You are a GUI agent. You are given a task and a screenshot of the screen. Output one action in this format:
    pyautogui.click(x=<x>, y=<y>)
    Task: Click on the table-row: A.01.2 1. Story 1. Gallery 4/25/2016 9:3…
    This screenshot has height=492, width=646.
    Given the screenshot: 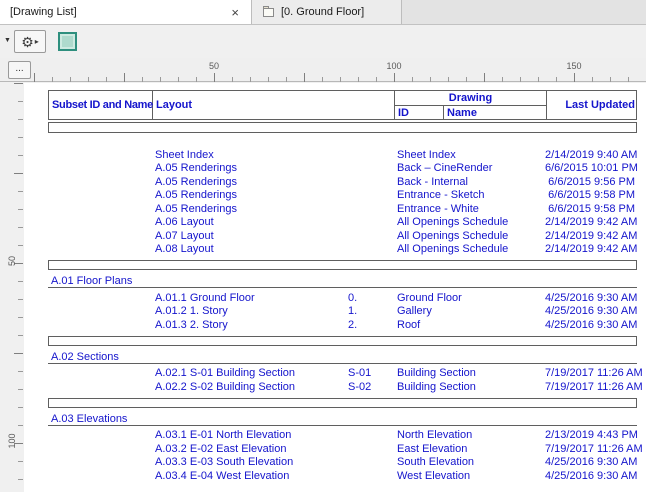 What is the action you would take?
    pyautogui.click(x=342, y=312)
    